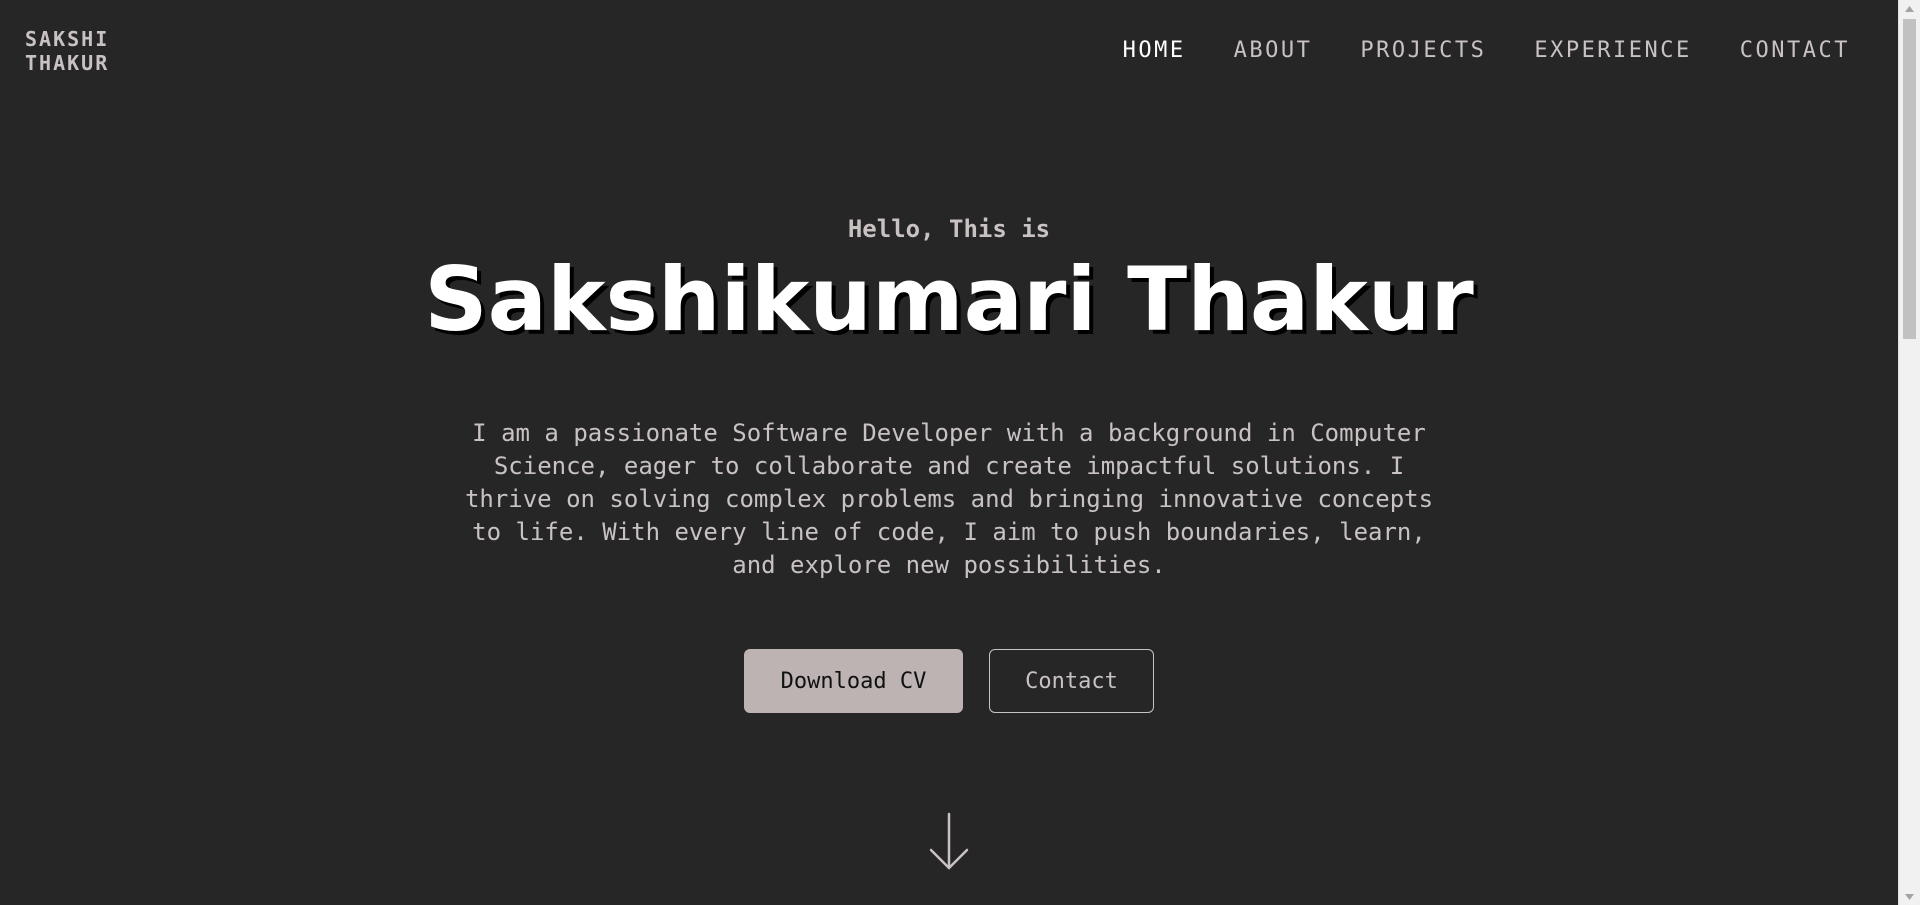  What do you see at coordinates (1909, 179) in the screenshot?
I see `scroll-thumb` at bounding box center [1909, 179].